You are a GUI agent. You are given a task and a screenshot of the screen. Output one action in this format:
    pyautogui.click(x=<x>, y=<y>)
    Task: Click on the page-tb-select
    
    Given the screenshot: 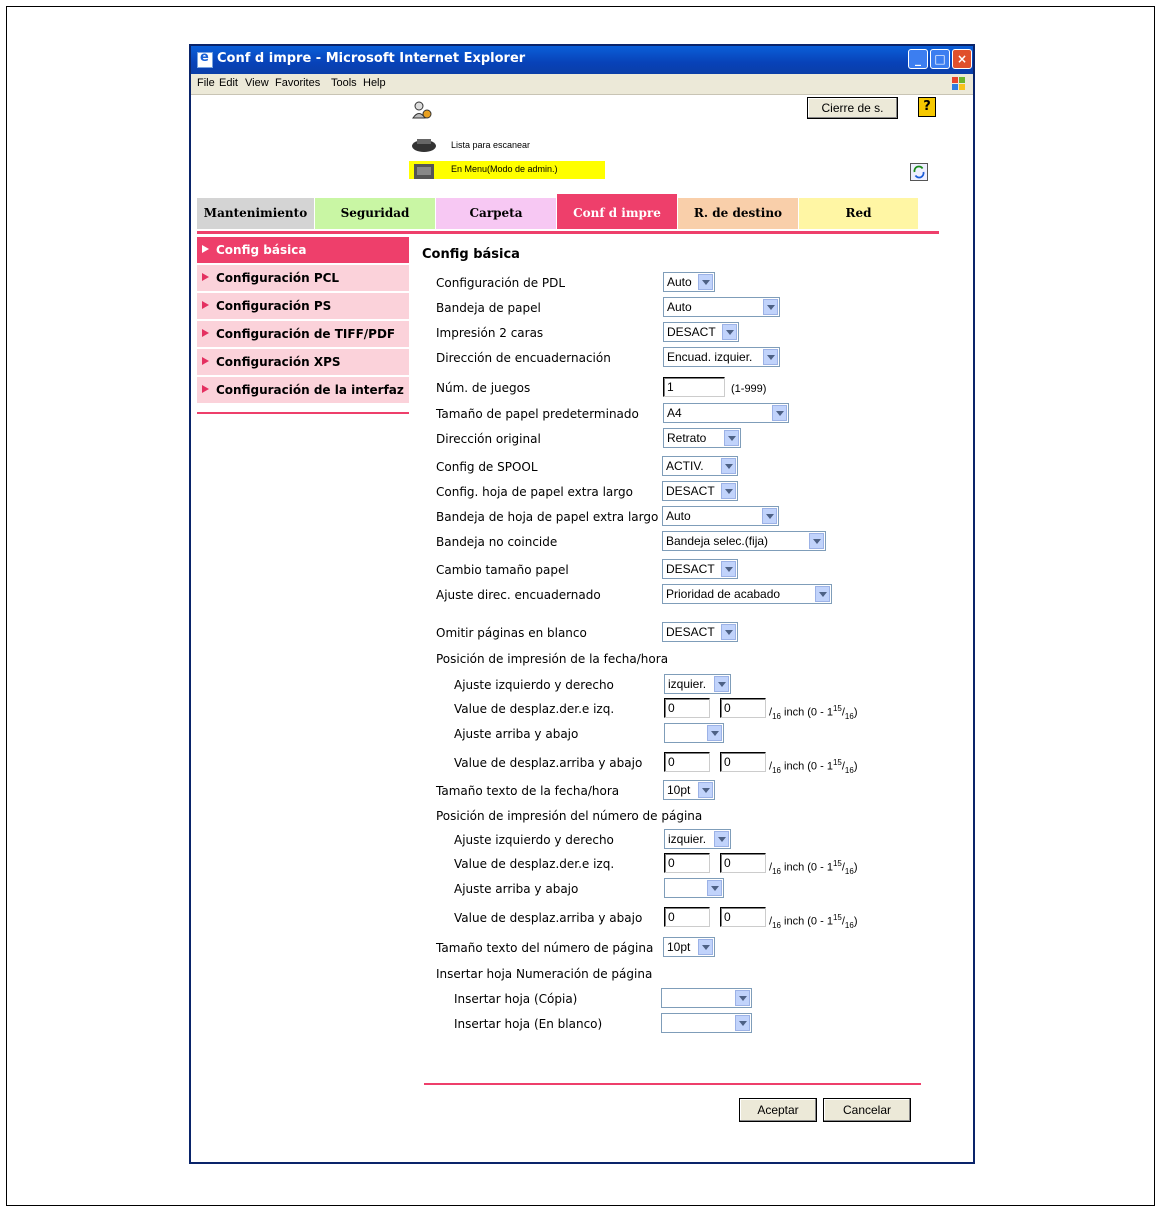 What is the action you would take?
    pyautogui.click(x=694, y=888)
    